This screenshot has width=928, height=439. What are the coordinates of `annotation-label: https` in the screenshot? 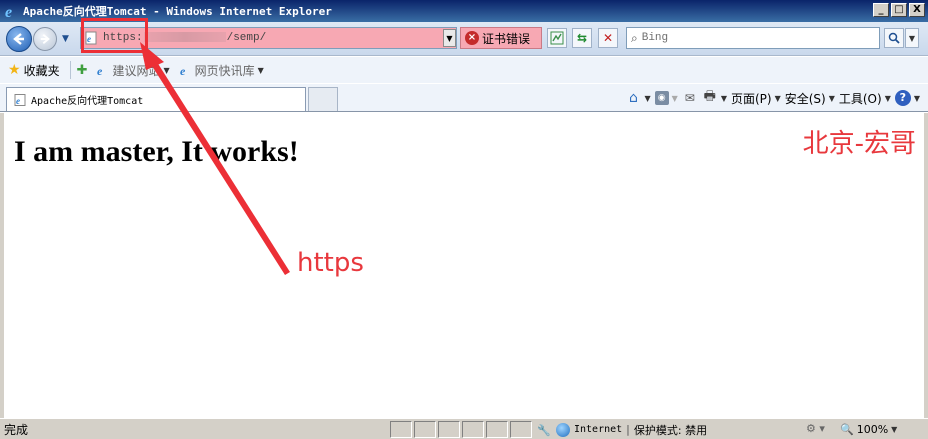 It's located at (330, 263).